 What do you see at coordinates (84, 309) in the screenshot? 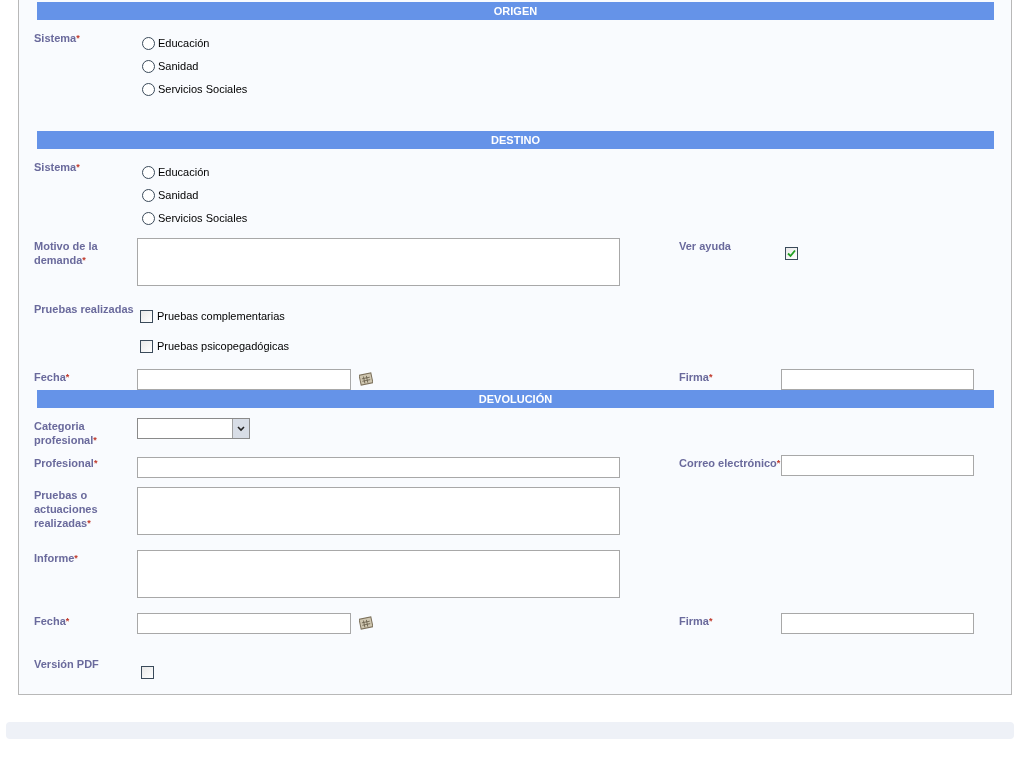
I see `field-label: Pruebas realizadas` at bounding box center [84, 309].